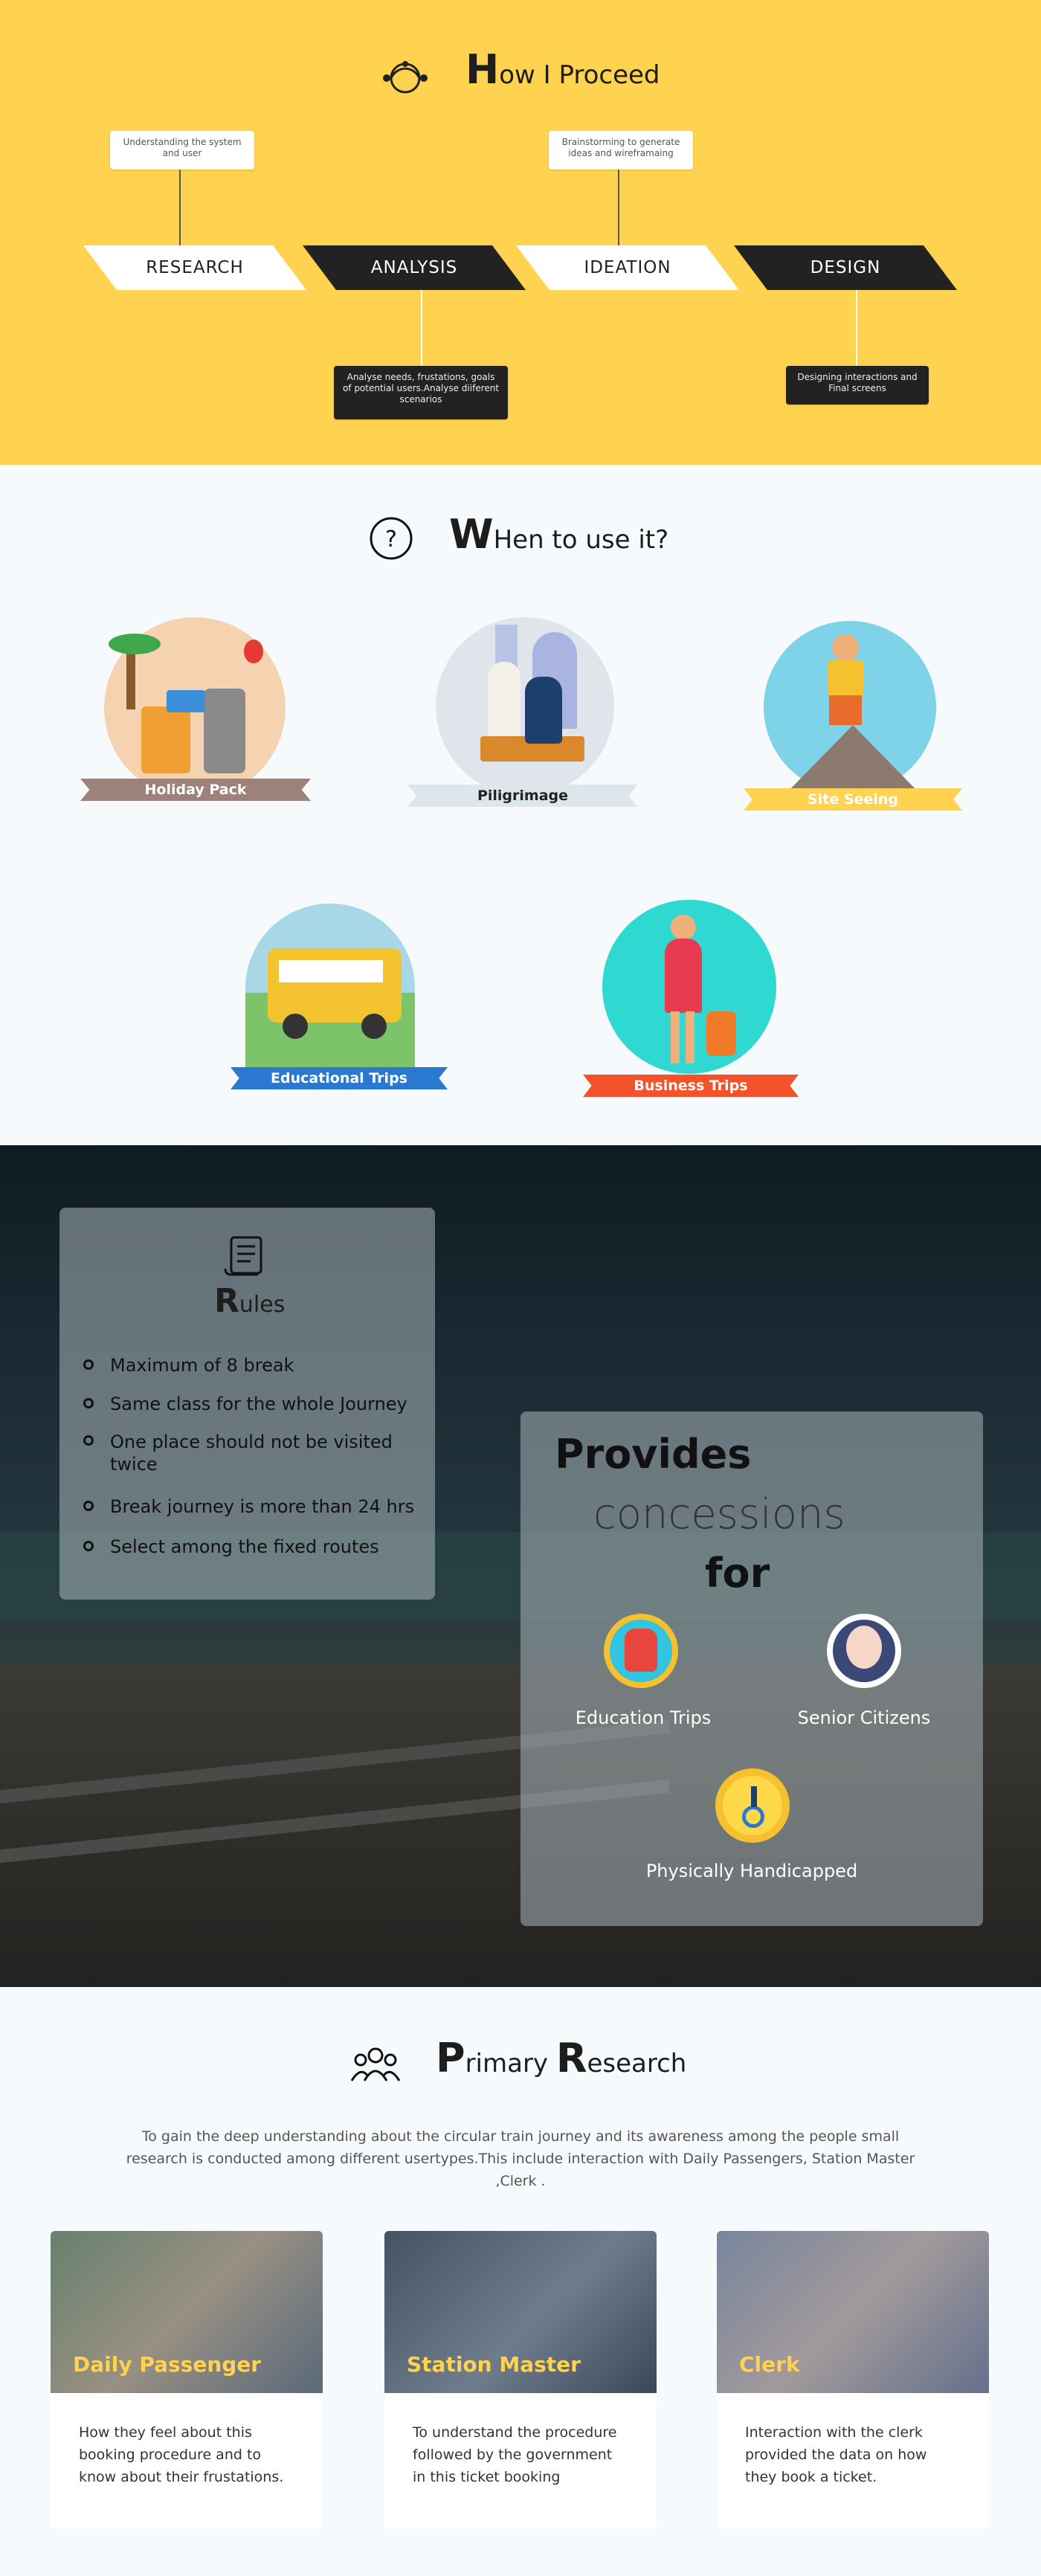  What do you see at coordinates (853, 799) in the screenshot?
I see `site-seeing-label: Site Seeing` at bounding box center [853, 799].